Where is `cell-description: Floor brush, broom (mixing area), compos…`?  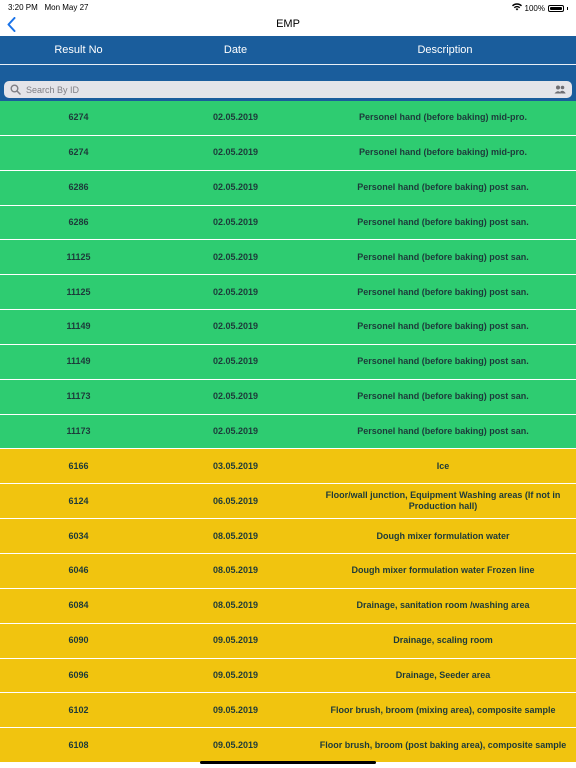 cell-description: Floor brush, broom (mixing area), compos… is located at coordinates (443, 709).